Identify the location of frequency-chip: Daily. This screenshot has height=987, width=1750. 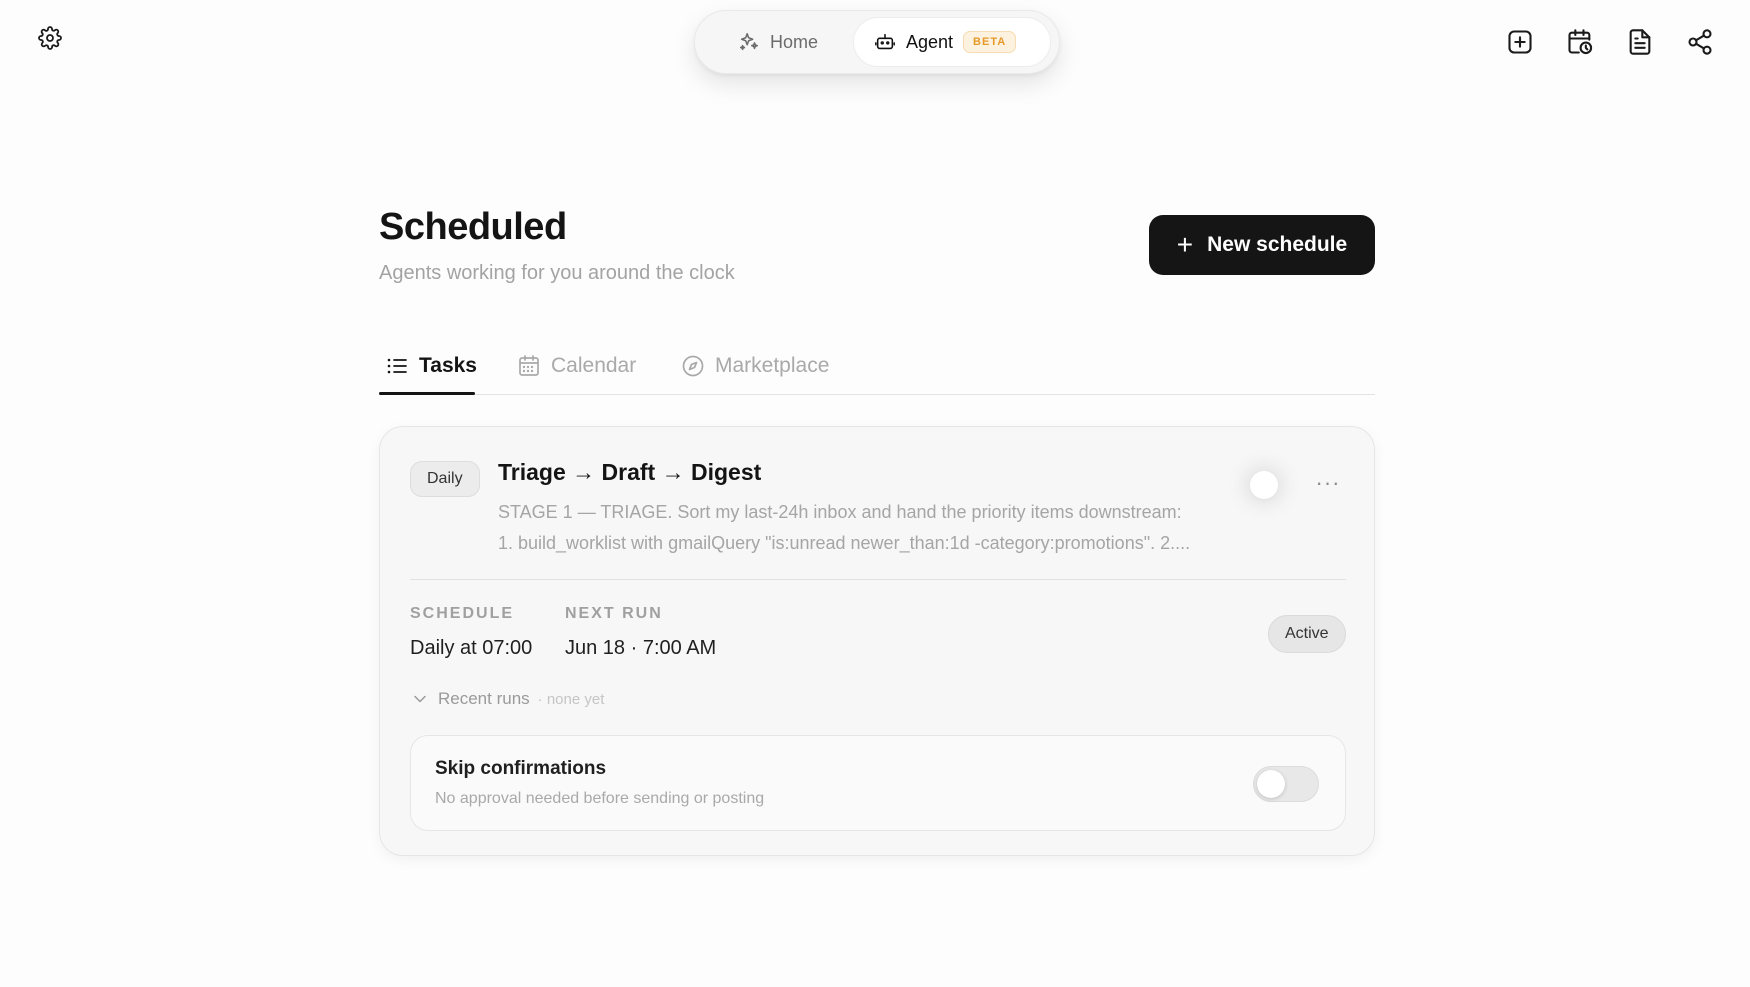
(445, 479).